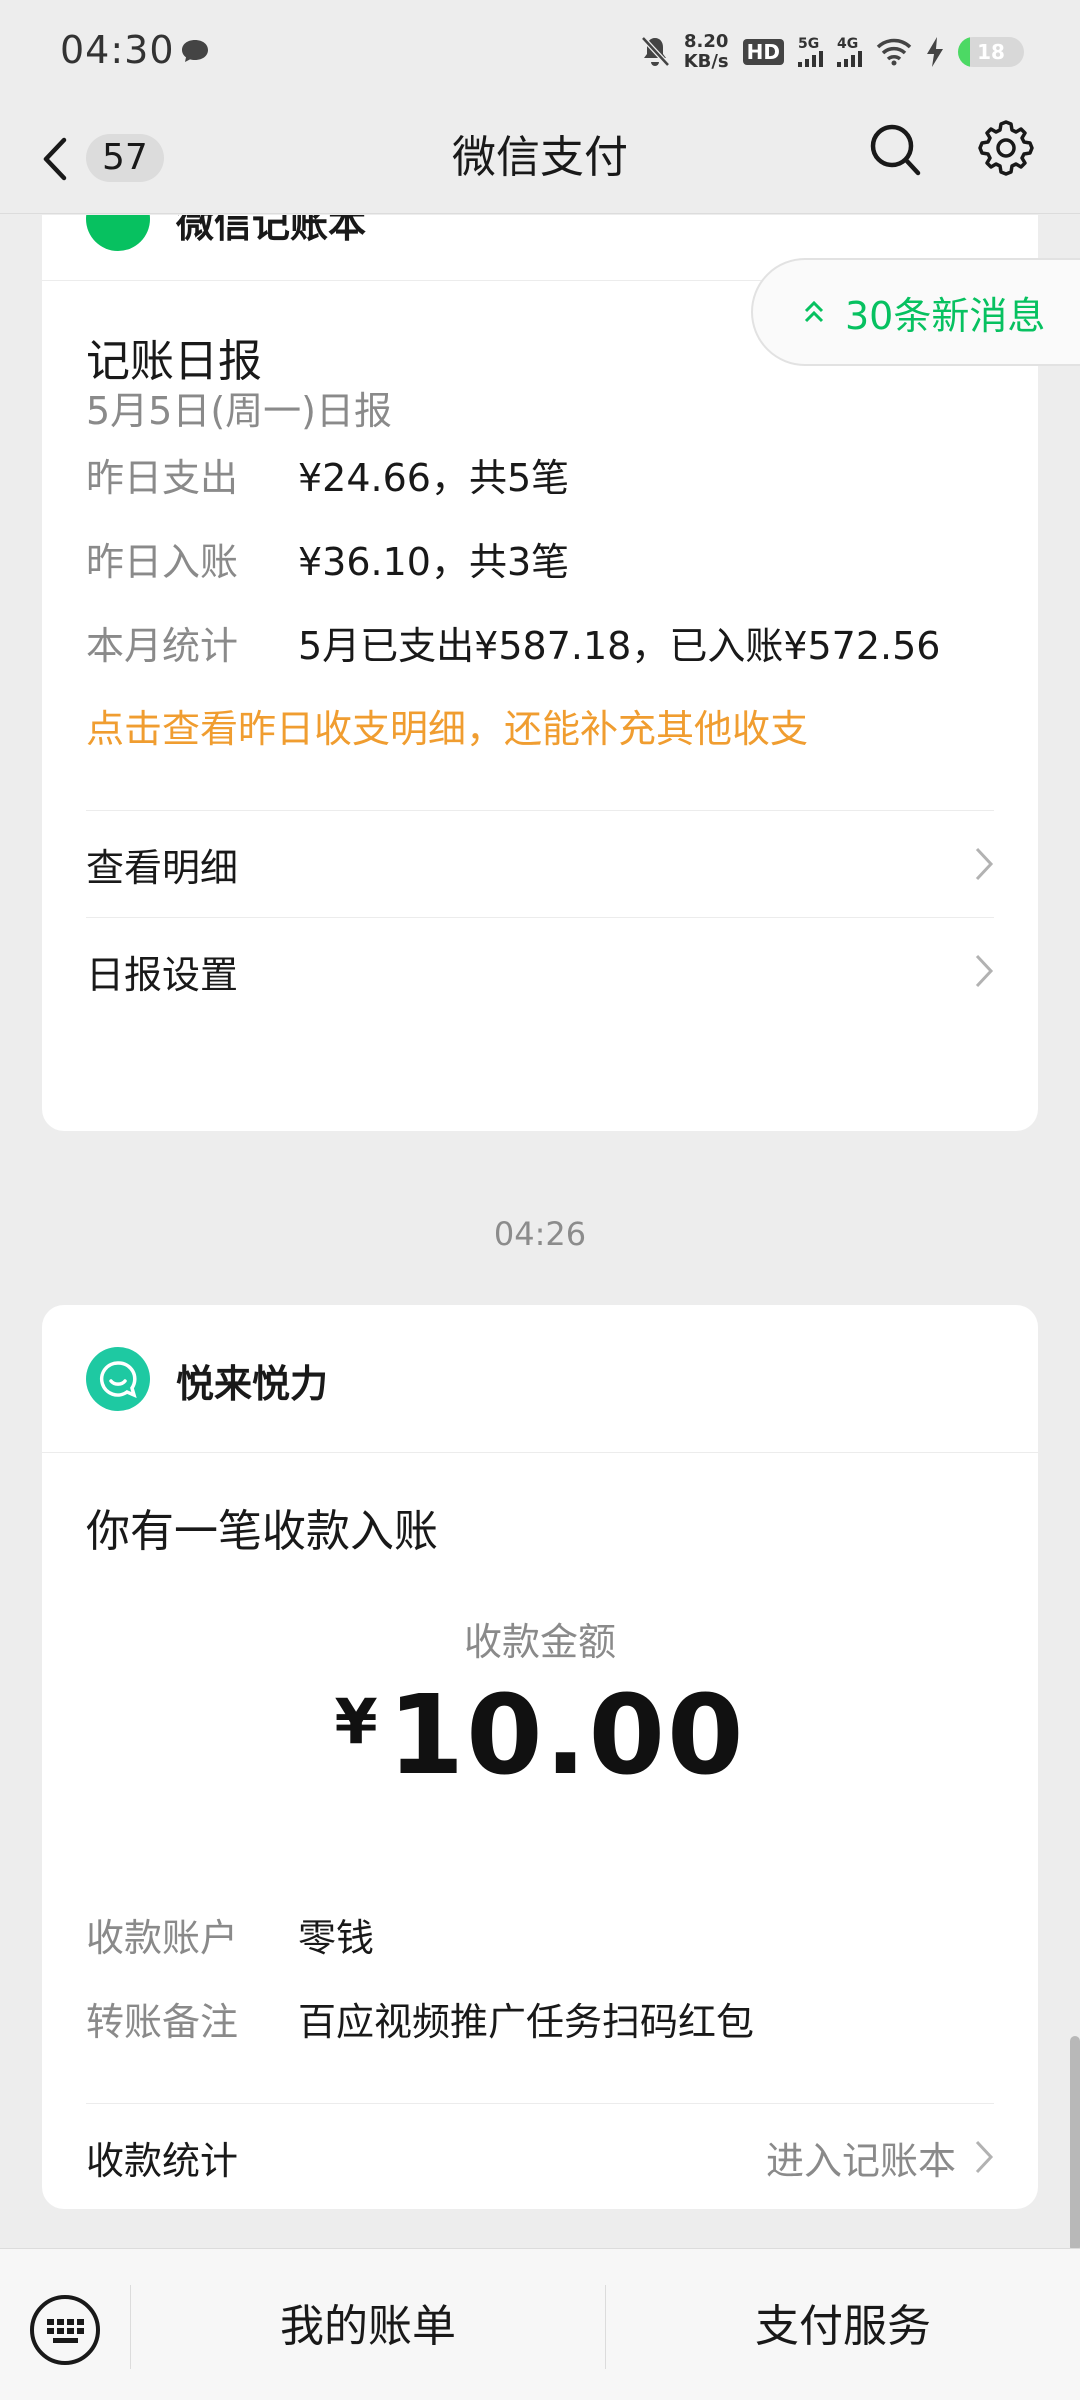  What do you see at coordinates (368, 2327) in the screenshot?
I see `my-bills-button: 我的账单` at bounding box center [368, 2327].